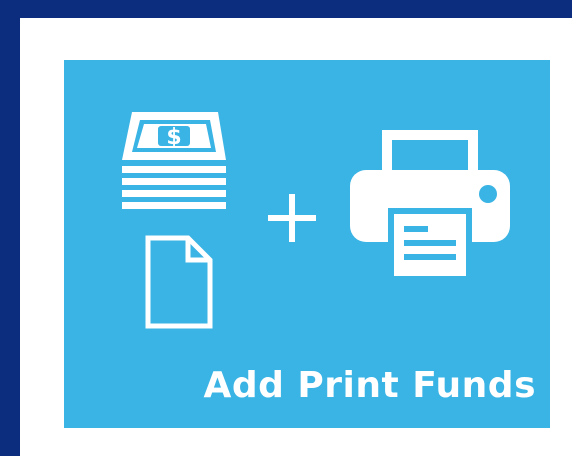 This screenshot has height=456, width=572. Describe the element at coordinates (430, 205) in the screenshot. I see `printer-icon` at that location.